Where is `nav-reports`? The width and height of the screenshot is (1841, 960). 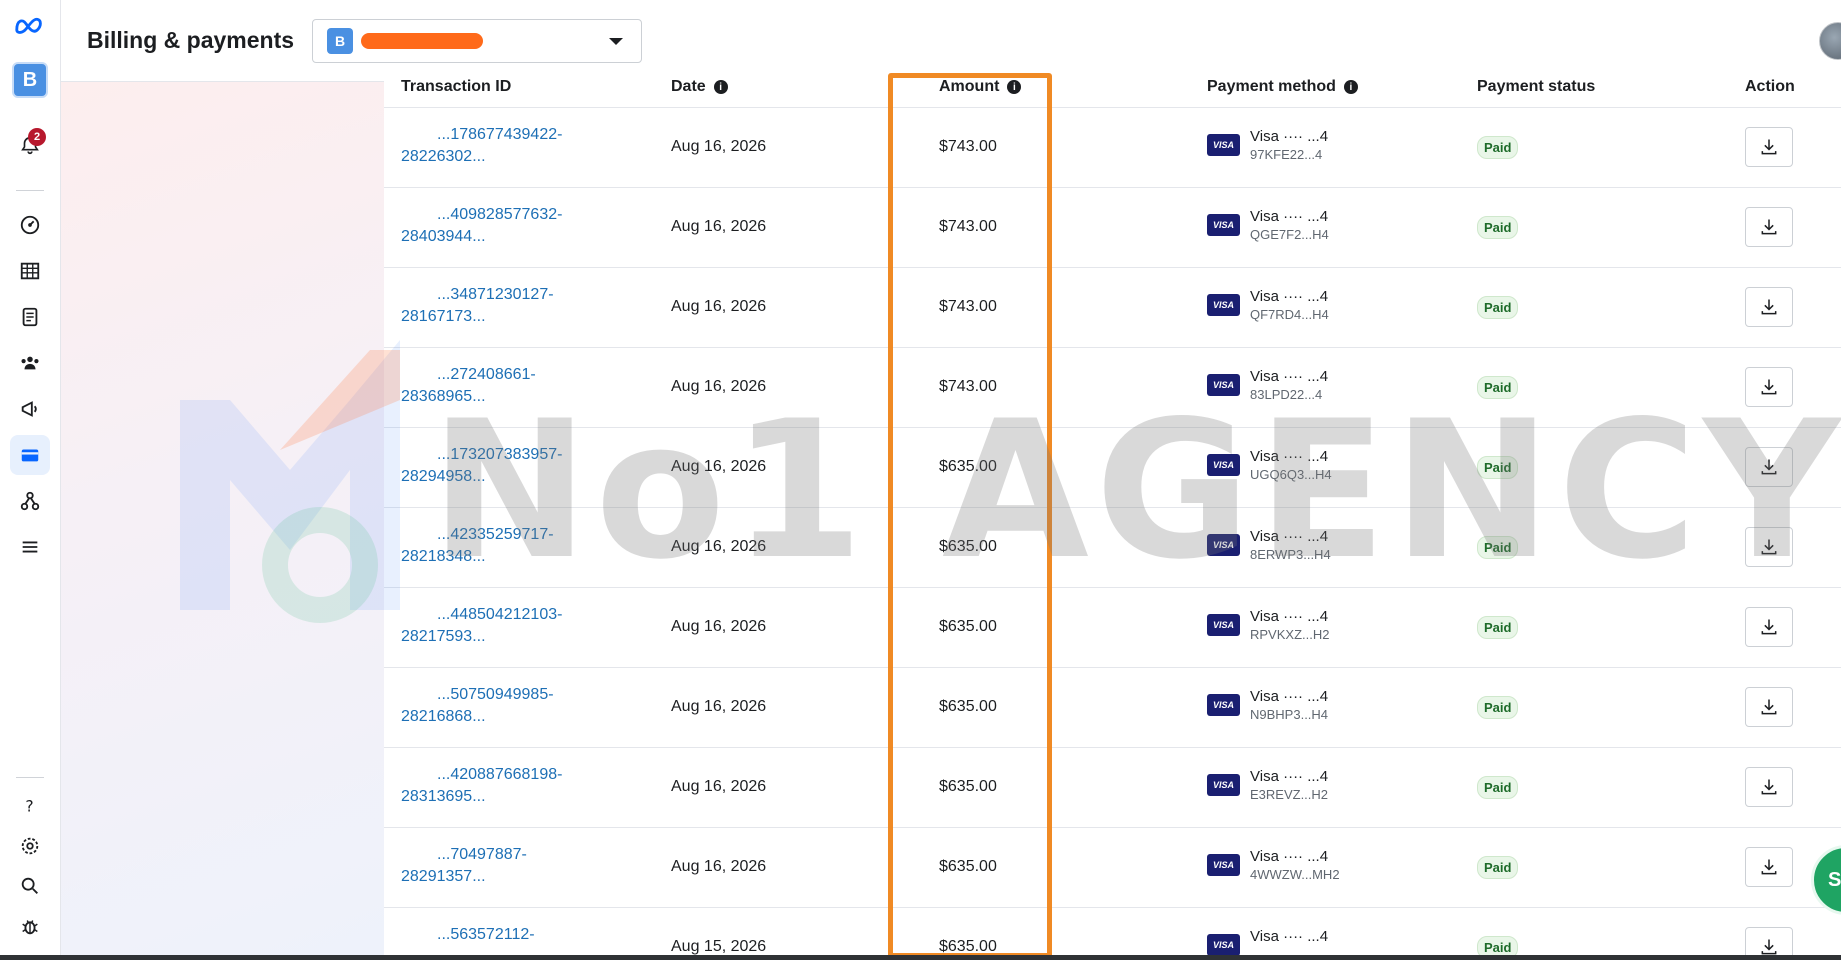
nav-reports is located at coordinates (30, 317).